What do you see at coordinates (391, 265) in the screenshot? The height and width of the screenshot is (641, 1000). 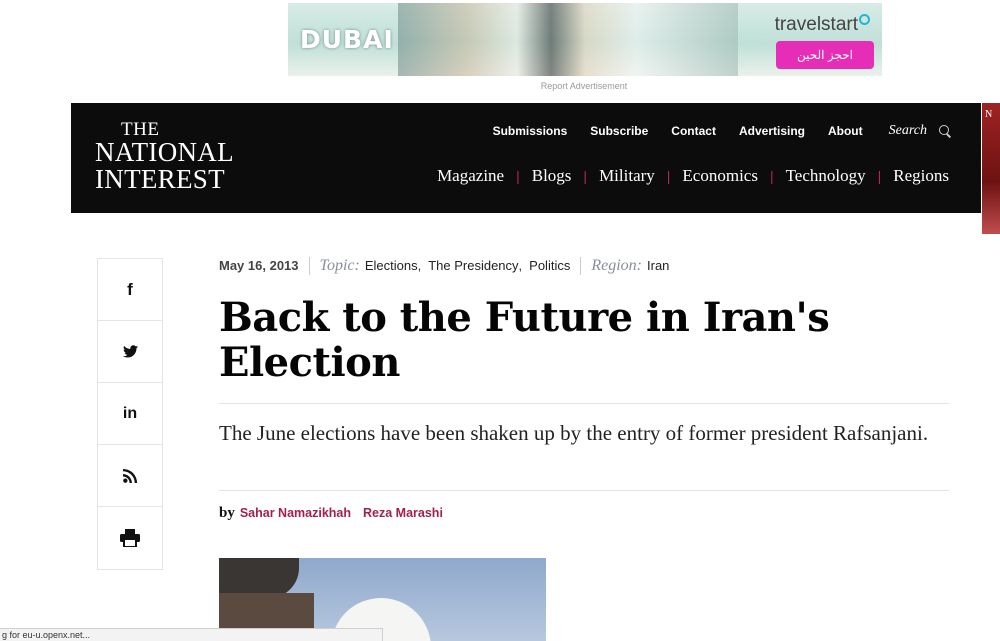 I see `topic-link-elections: Elections` at bounding box center [391, 265].